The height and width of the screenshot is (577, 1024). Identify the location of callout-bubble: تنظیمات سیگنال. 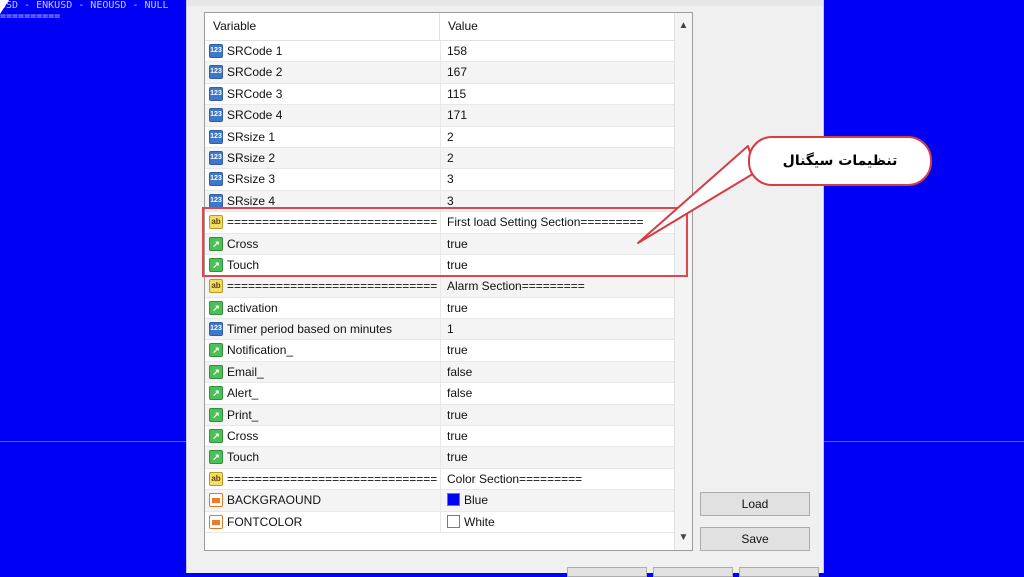
(840, 161).